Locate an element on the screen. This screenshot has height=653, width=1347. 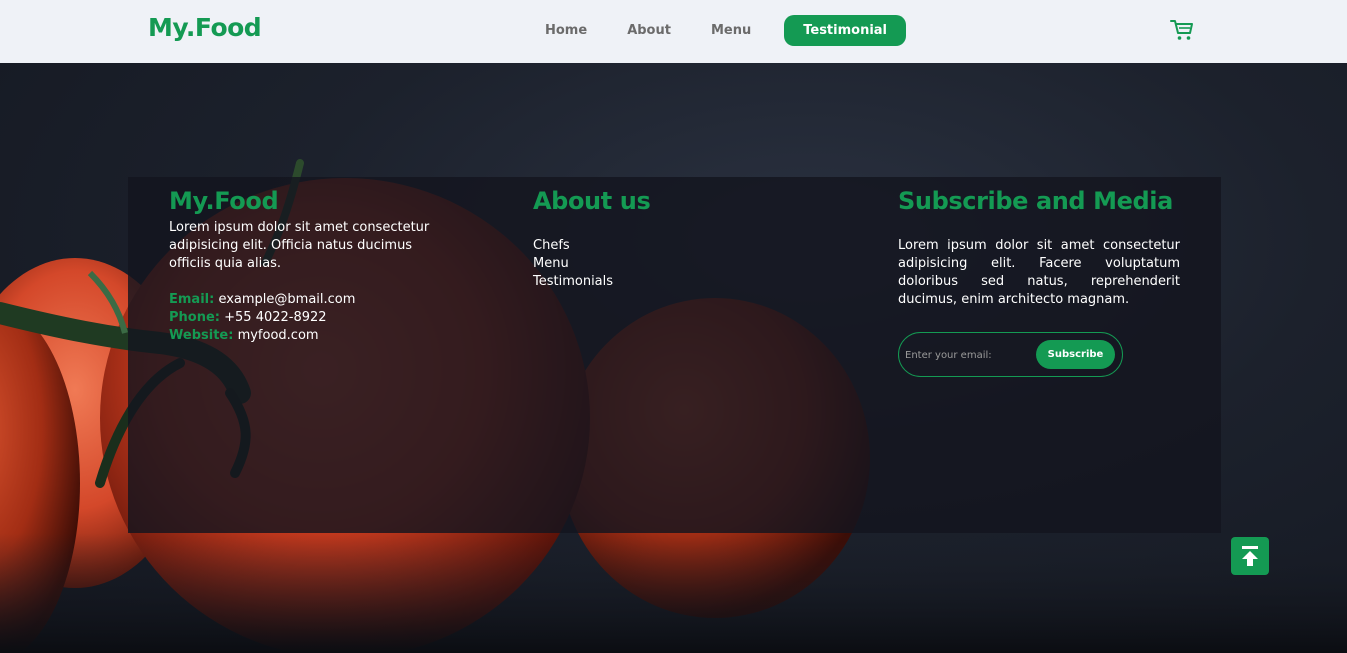
footer-subscribe-title: Subscribe and Media is located at coordinates (1035, 201).